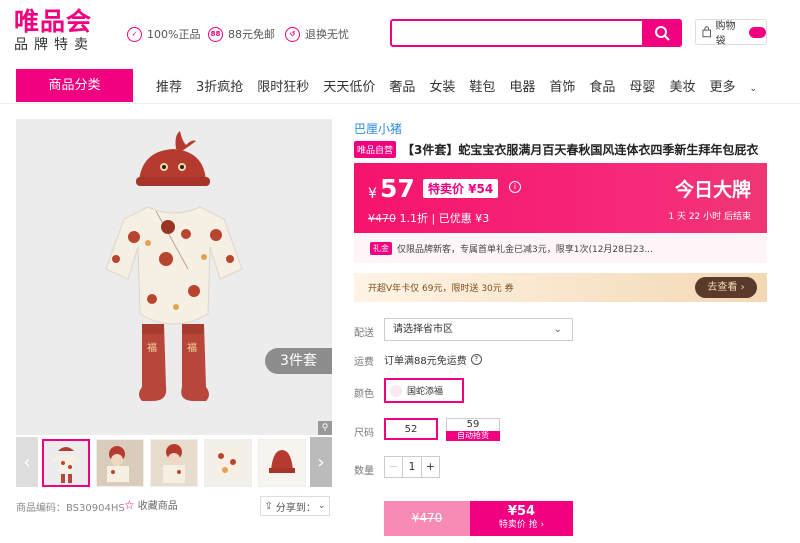  Describe the element at coordinates (740, 85) in the screenshot. I see `nav-item-more: 更多 ⌄` at that location.